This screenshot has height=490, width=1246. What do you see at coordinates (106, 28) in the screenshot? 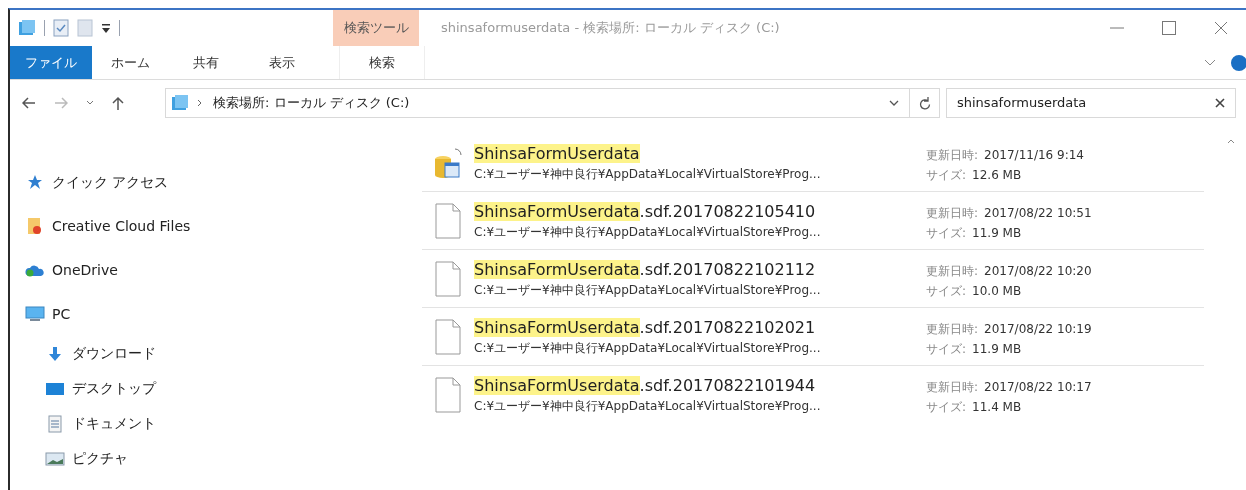
I see `dropdown-icon` at bounding box center [106, 28].